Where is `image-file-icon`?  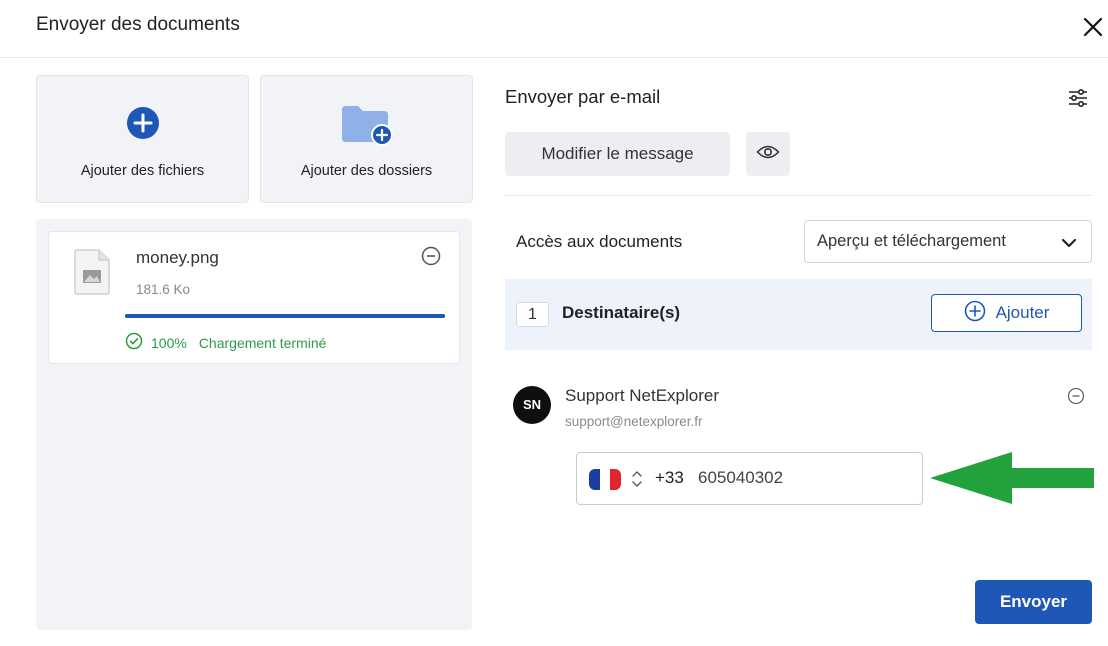 image-file-icon is located at coordinates (93, 274).